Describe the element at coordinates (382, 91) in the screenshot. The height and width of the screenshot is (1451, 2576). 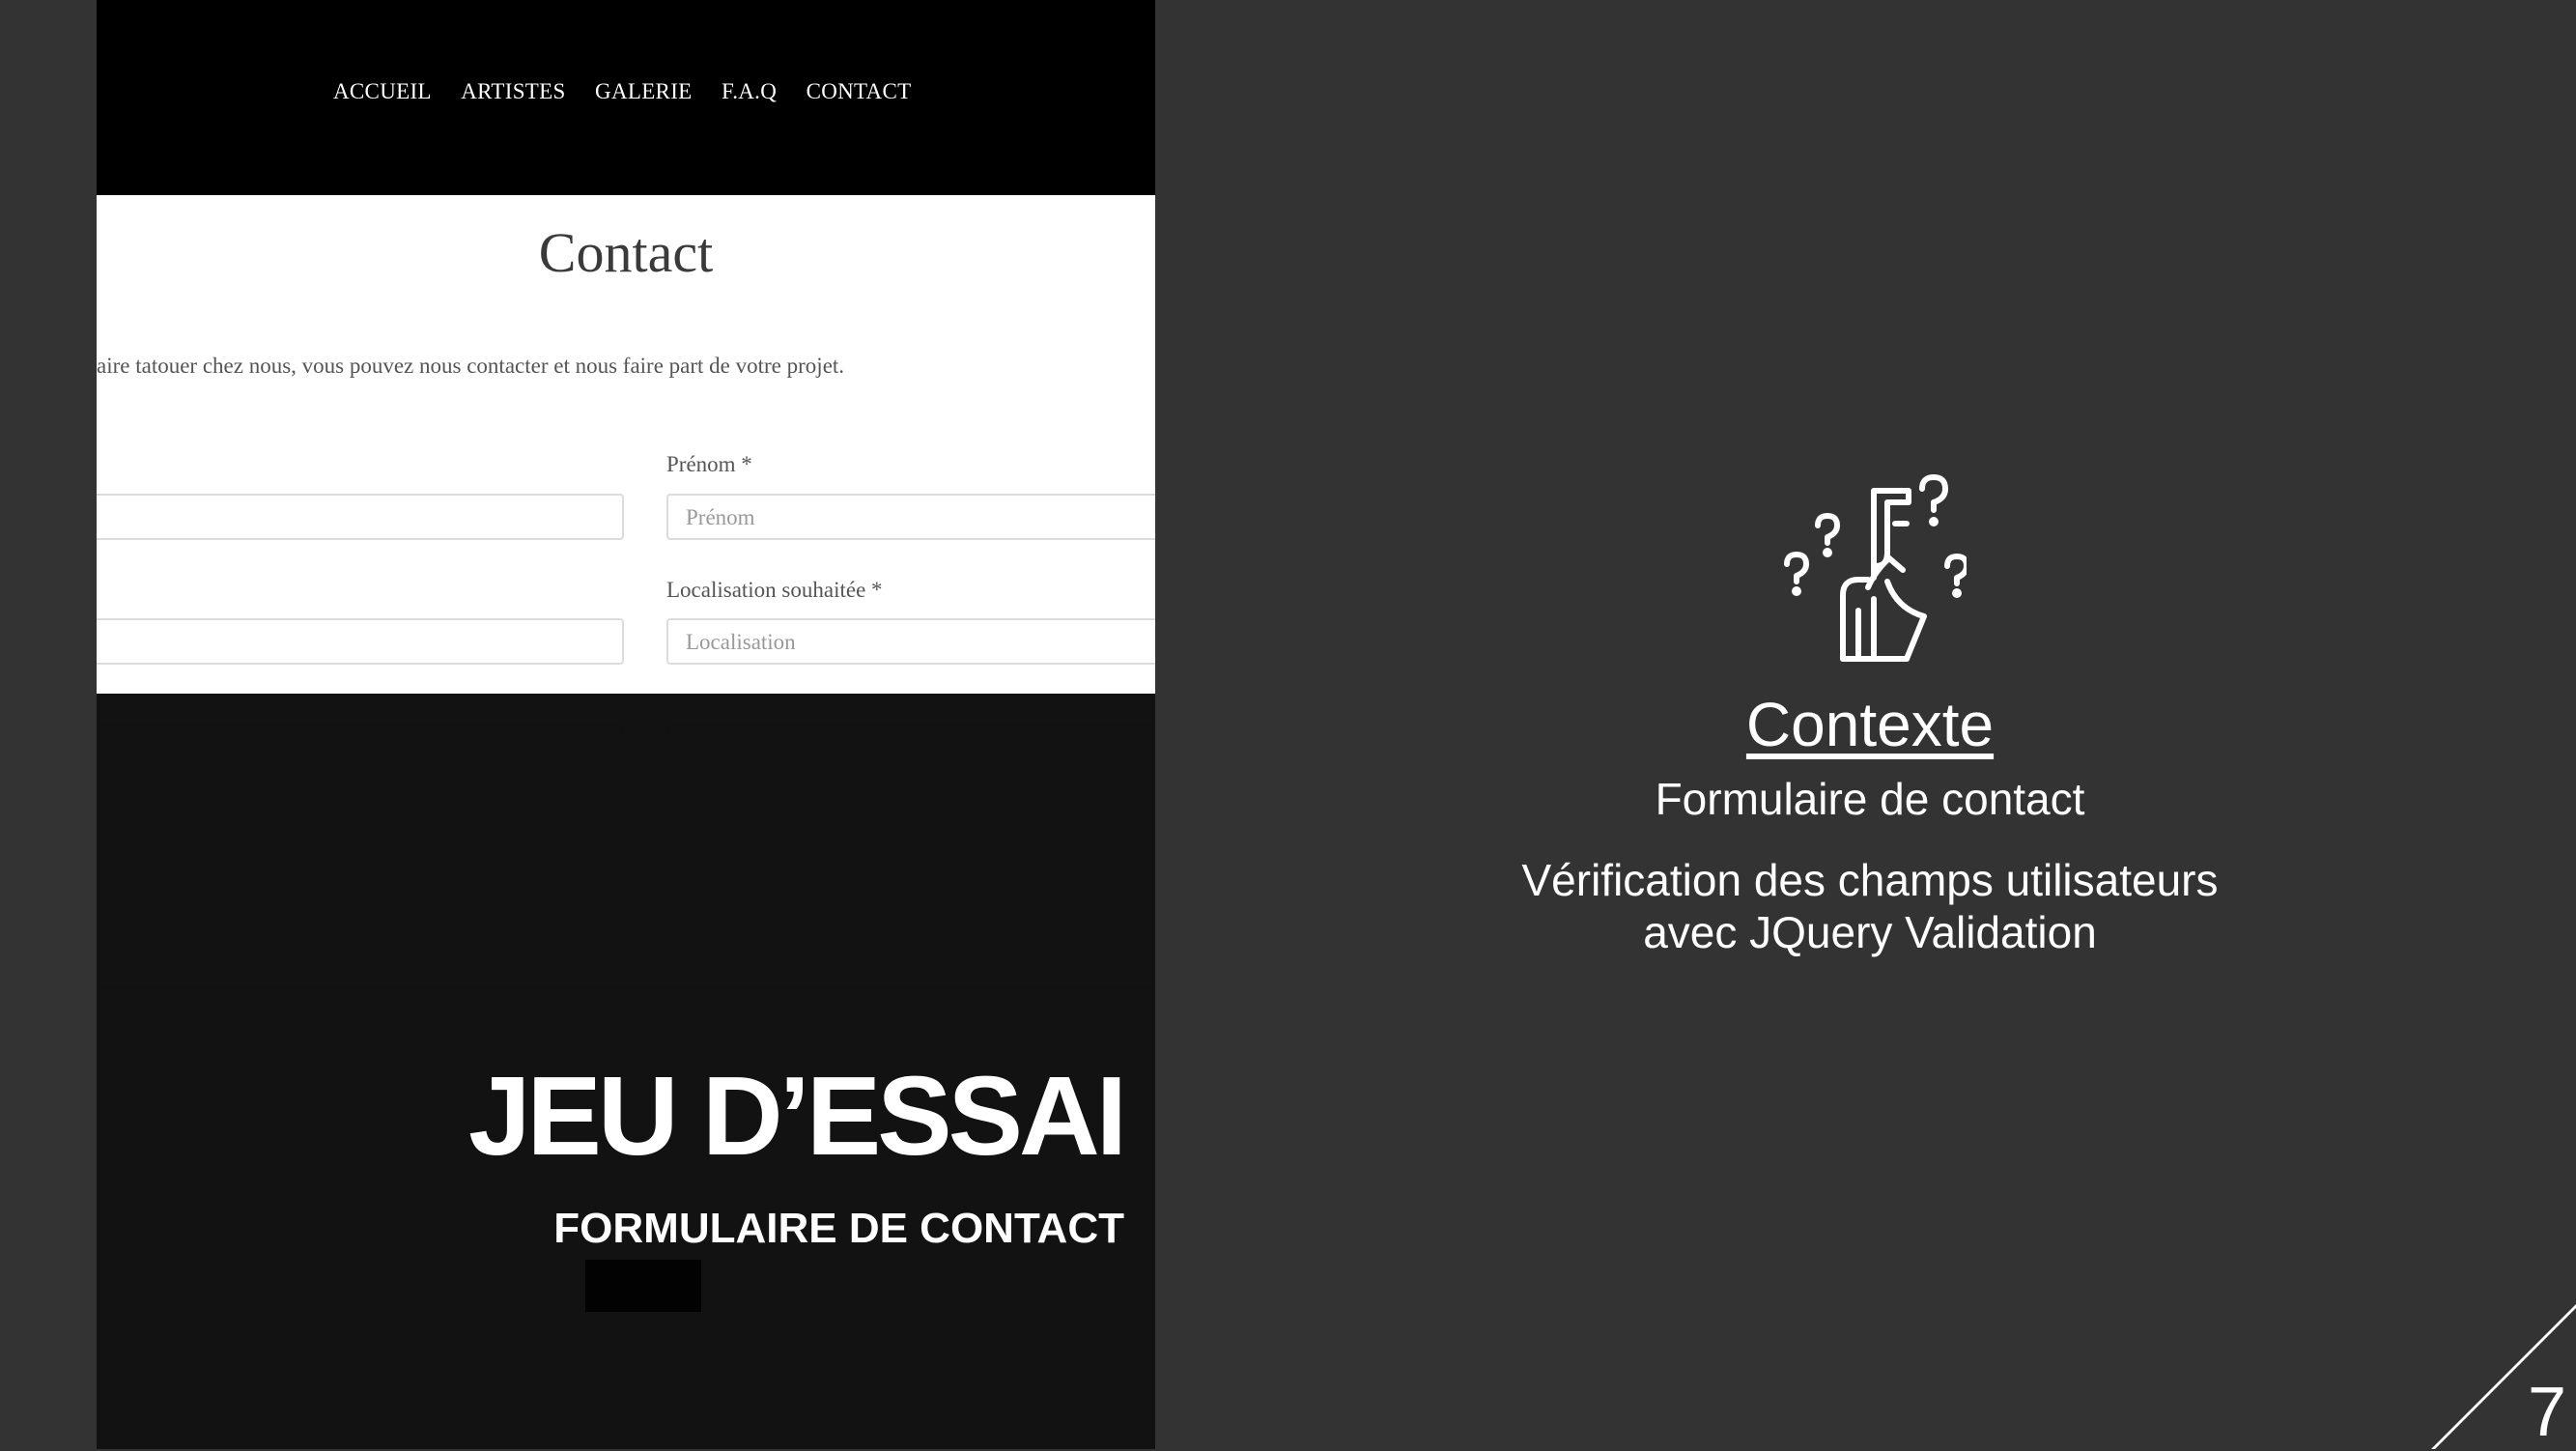
I see `nav-link-accueil: ACCUEIL` at that location.